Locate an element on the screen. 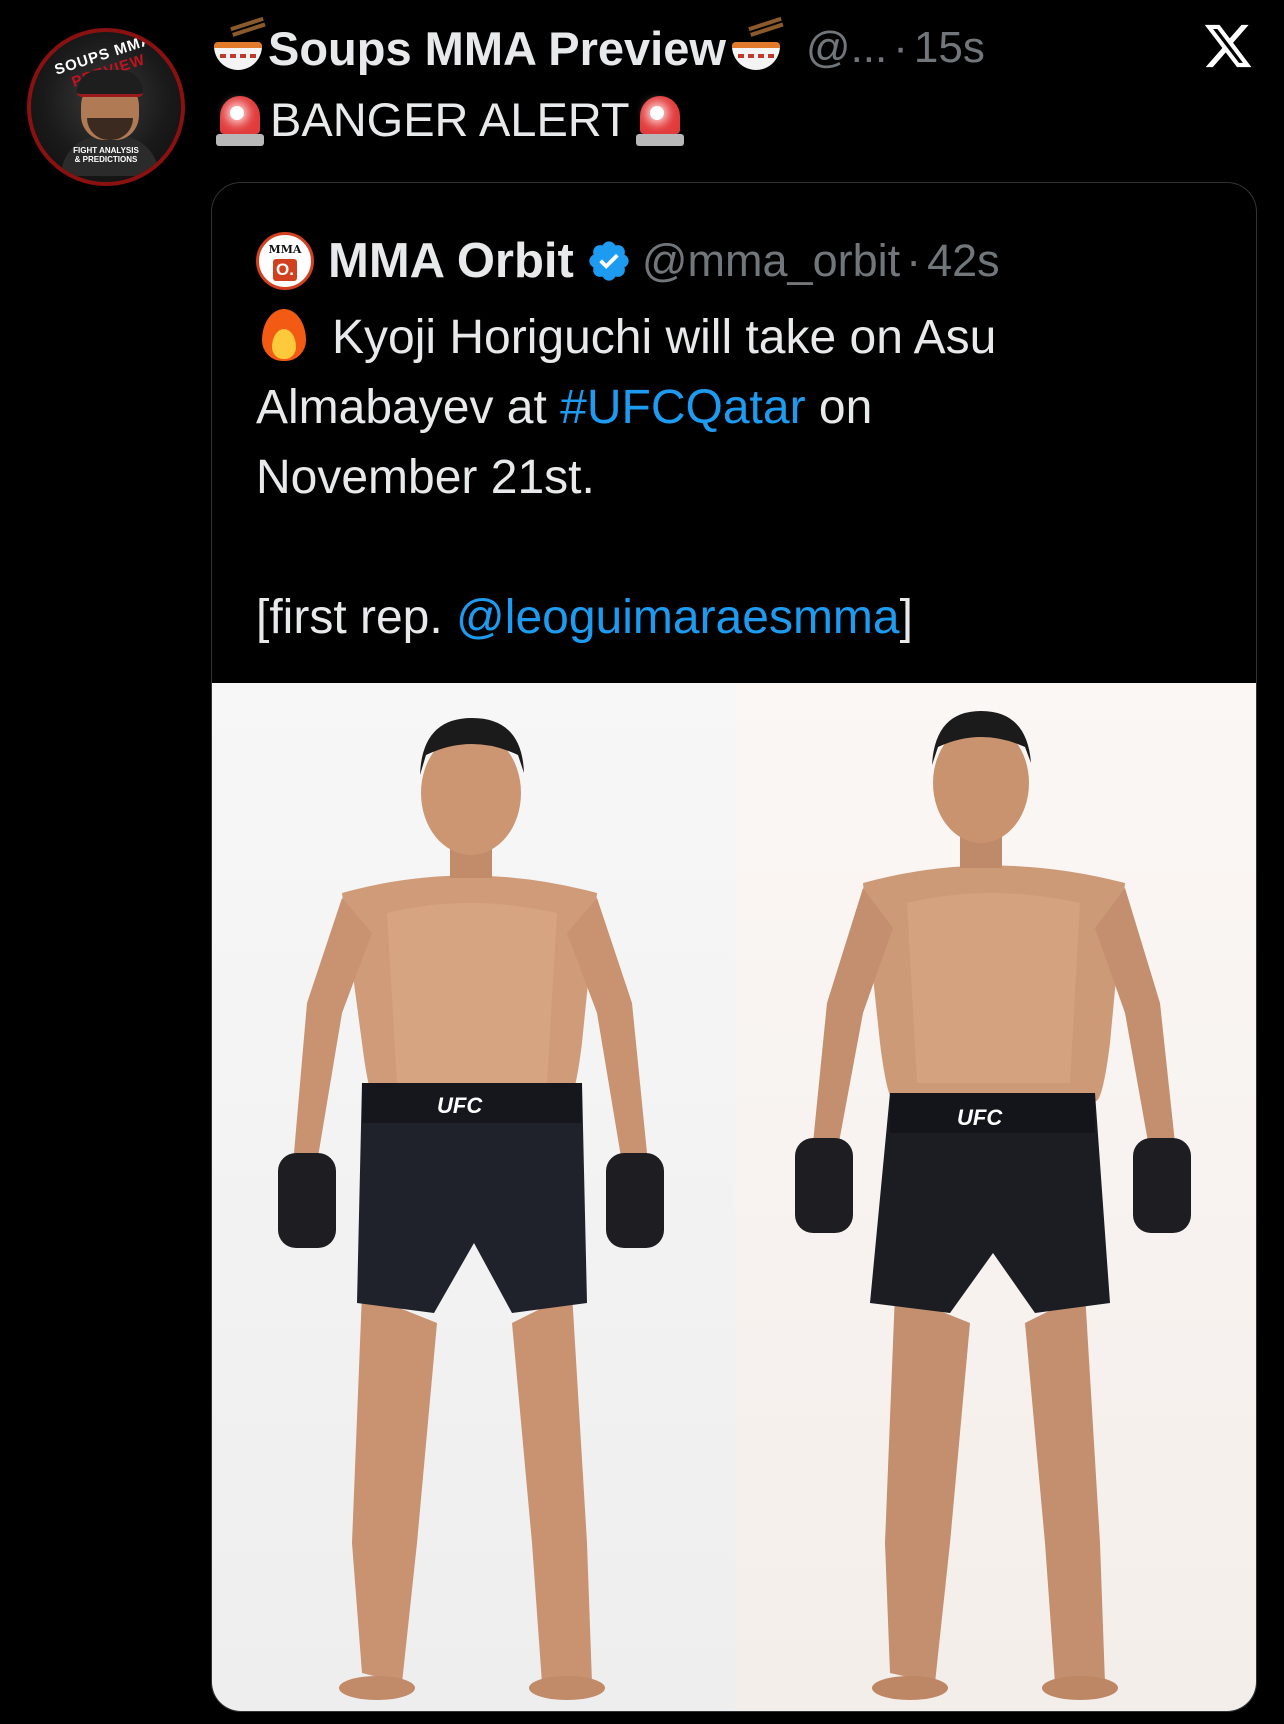 The image size is (1284, 1724). quoted-text-line: Almabayev at #UFCQatar on is located at coordinates (564, 407).